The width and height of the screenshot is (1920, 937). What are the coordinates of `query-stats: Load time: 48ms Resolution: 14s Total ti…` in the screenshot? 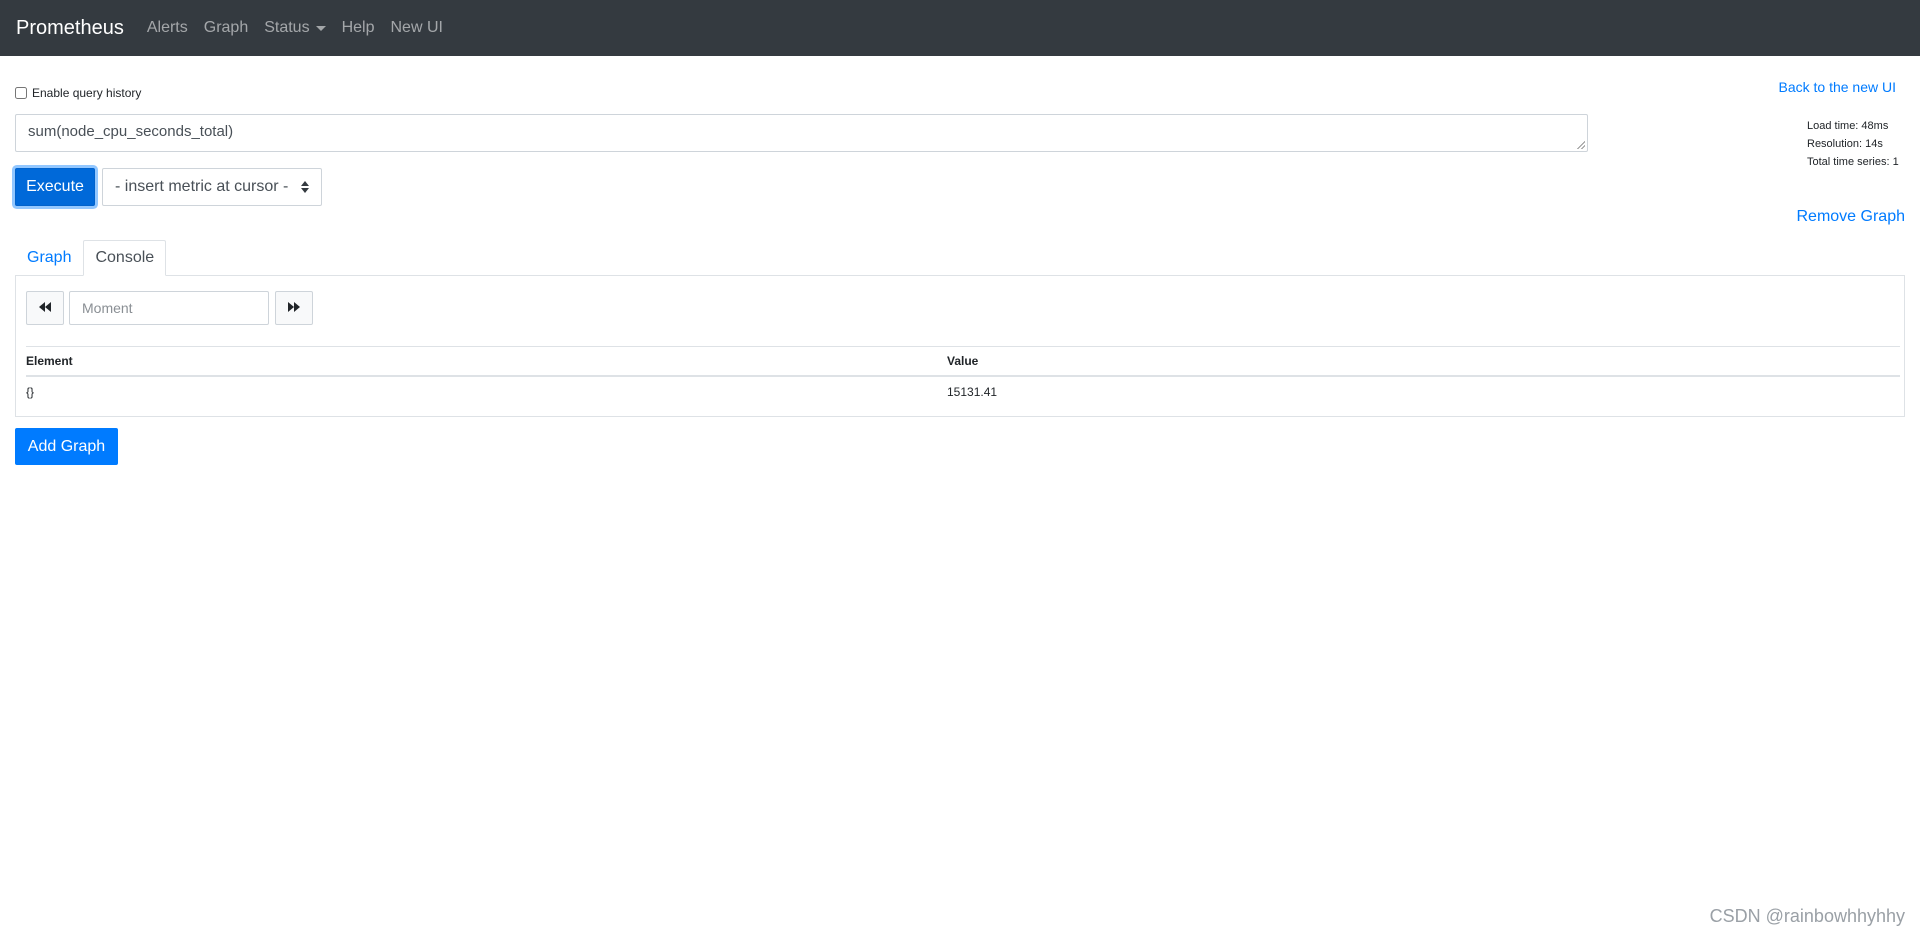 It's located at (1853, 144).